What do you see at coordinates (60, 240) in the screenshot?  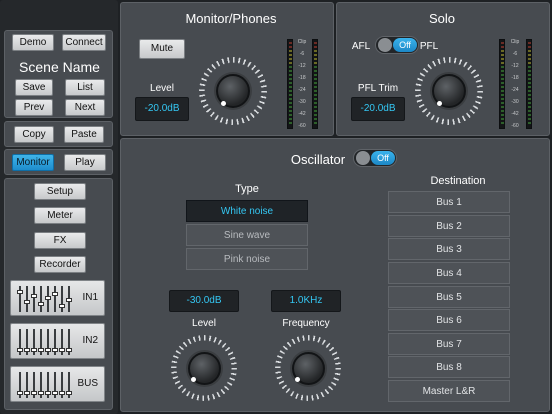 I see `fx-button: FX` at bounding box center [60, 240].